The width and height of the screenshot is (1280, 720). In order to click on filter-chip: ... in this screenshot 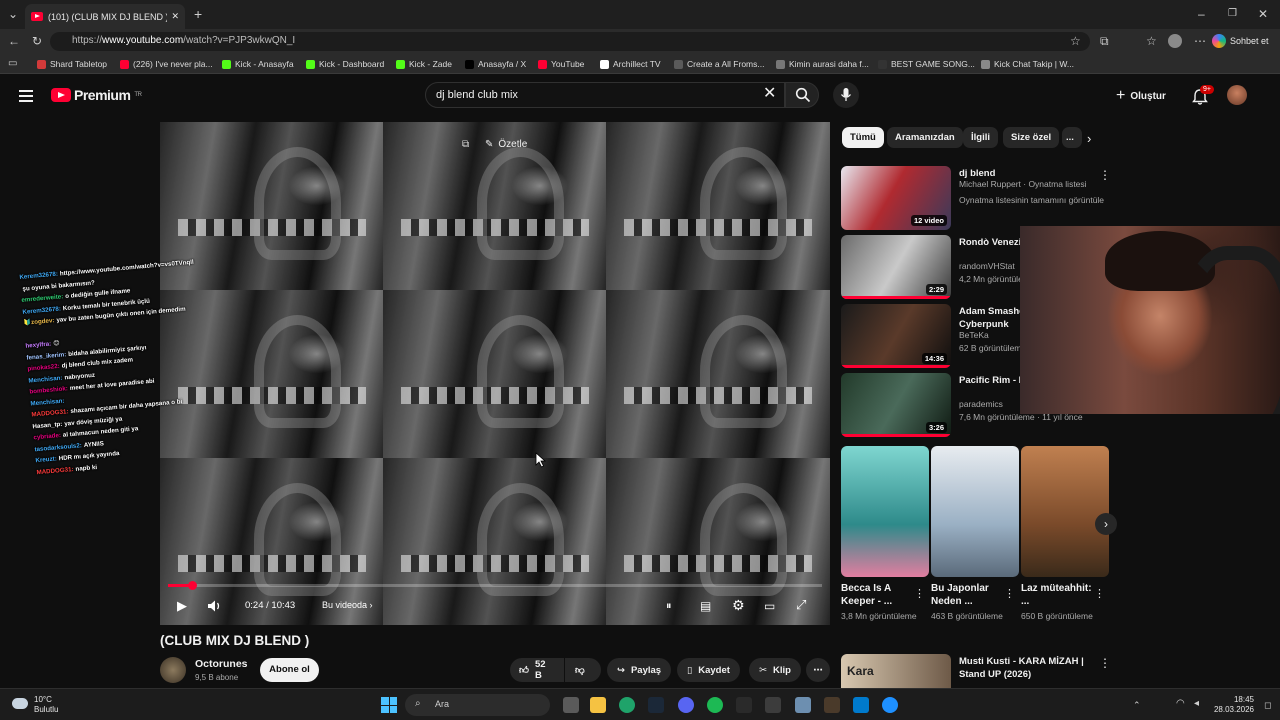, I will do `click(1072, 137)`.